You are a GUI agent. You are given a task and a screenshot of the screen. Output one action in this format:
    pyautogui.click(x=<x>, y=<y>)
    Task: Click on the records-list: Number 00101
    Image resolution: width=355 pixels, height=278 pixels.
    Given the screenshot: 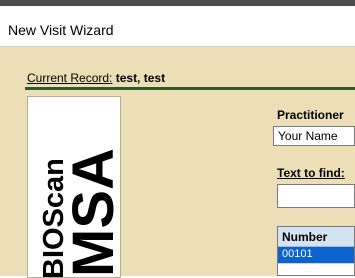 What is the action you would take?
    pyautogui.click(x=316, y=251)
    